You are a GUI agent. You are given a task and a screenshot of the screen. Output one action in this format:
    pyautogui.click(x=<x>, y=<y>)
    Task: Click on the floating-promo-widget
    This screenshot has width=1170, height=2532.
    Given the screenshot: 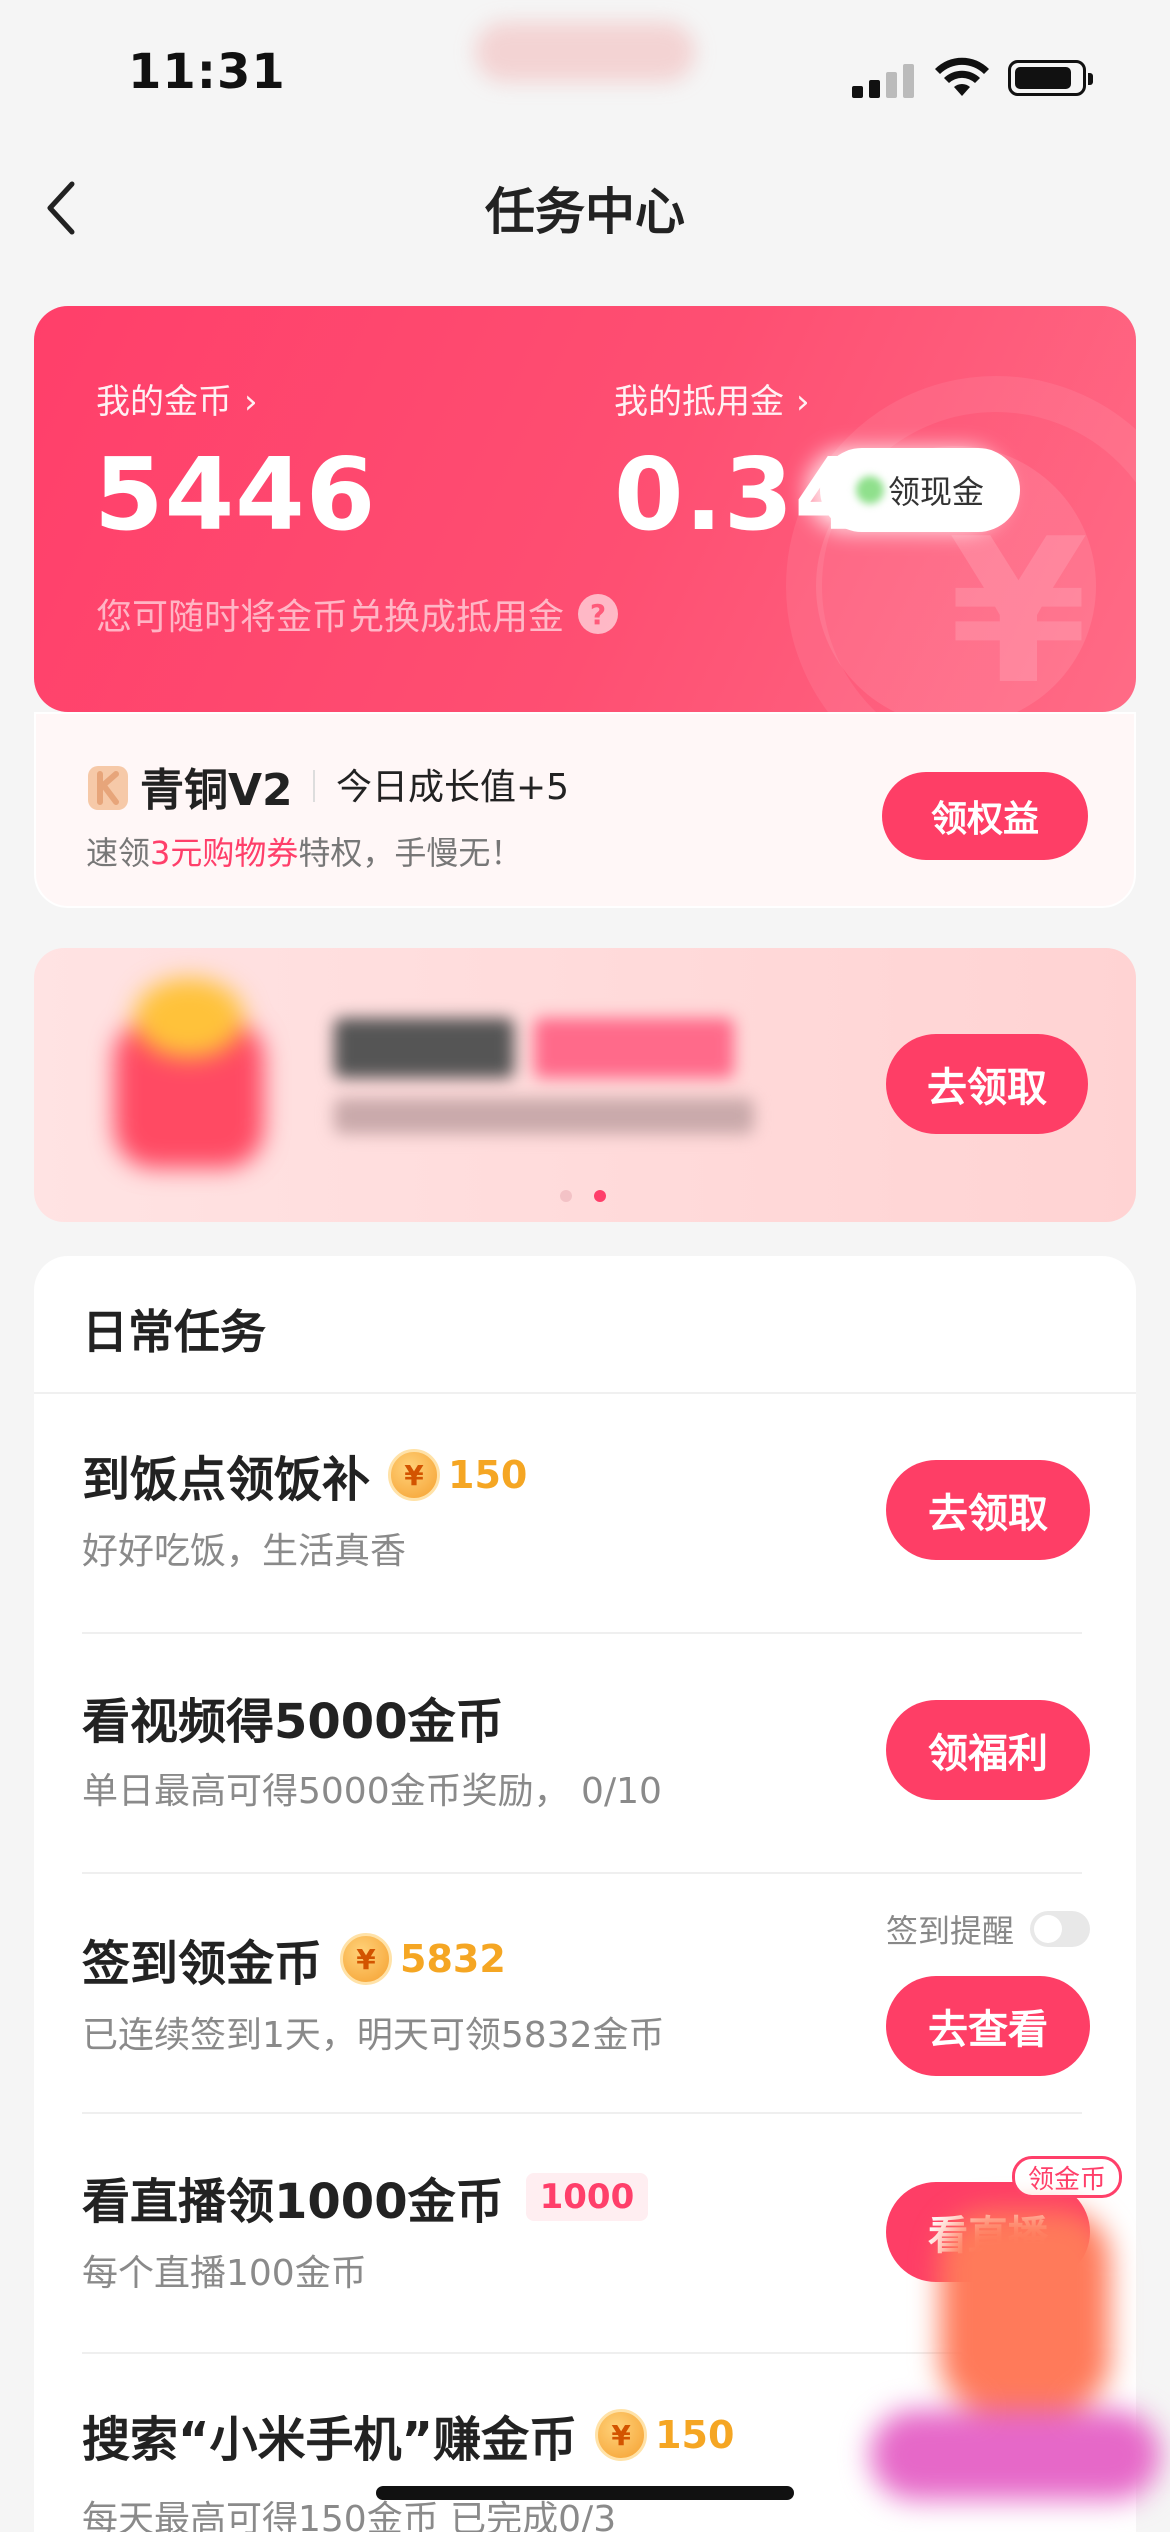 What is the action you would take?
    pyautogui.click(x=1020, y=2371)
    